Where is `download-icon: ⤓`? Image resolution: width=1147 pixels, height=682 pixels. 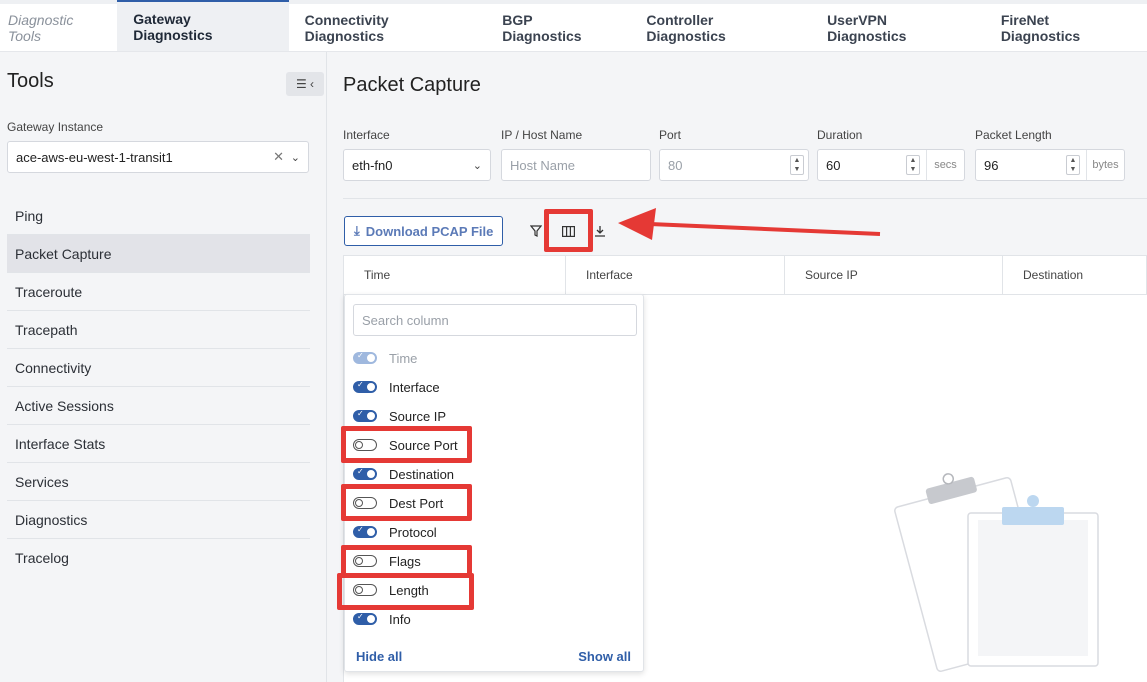 download-icon: ⤓ is located at coordinates (357, 230).